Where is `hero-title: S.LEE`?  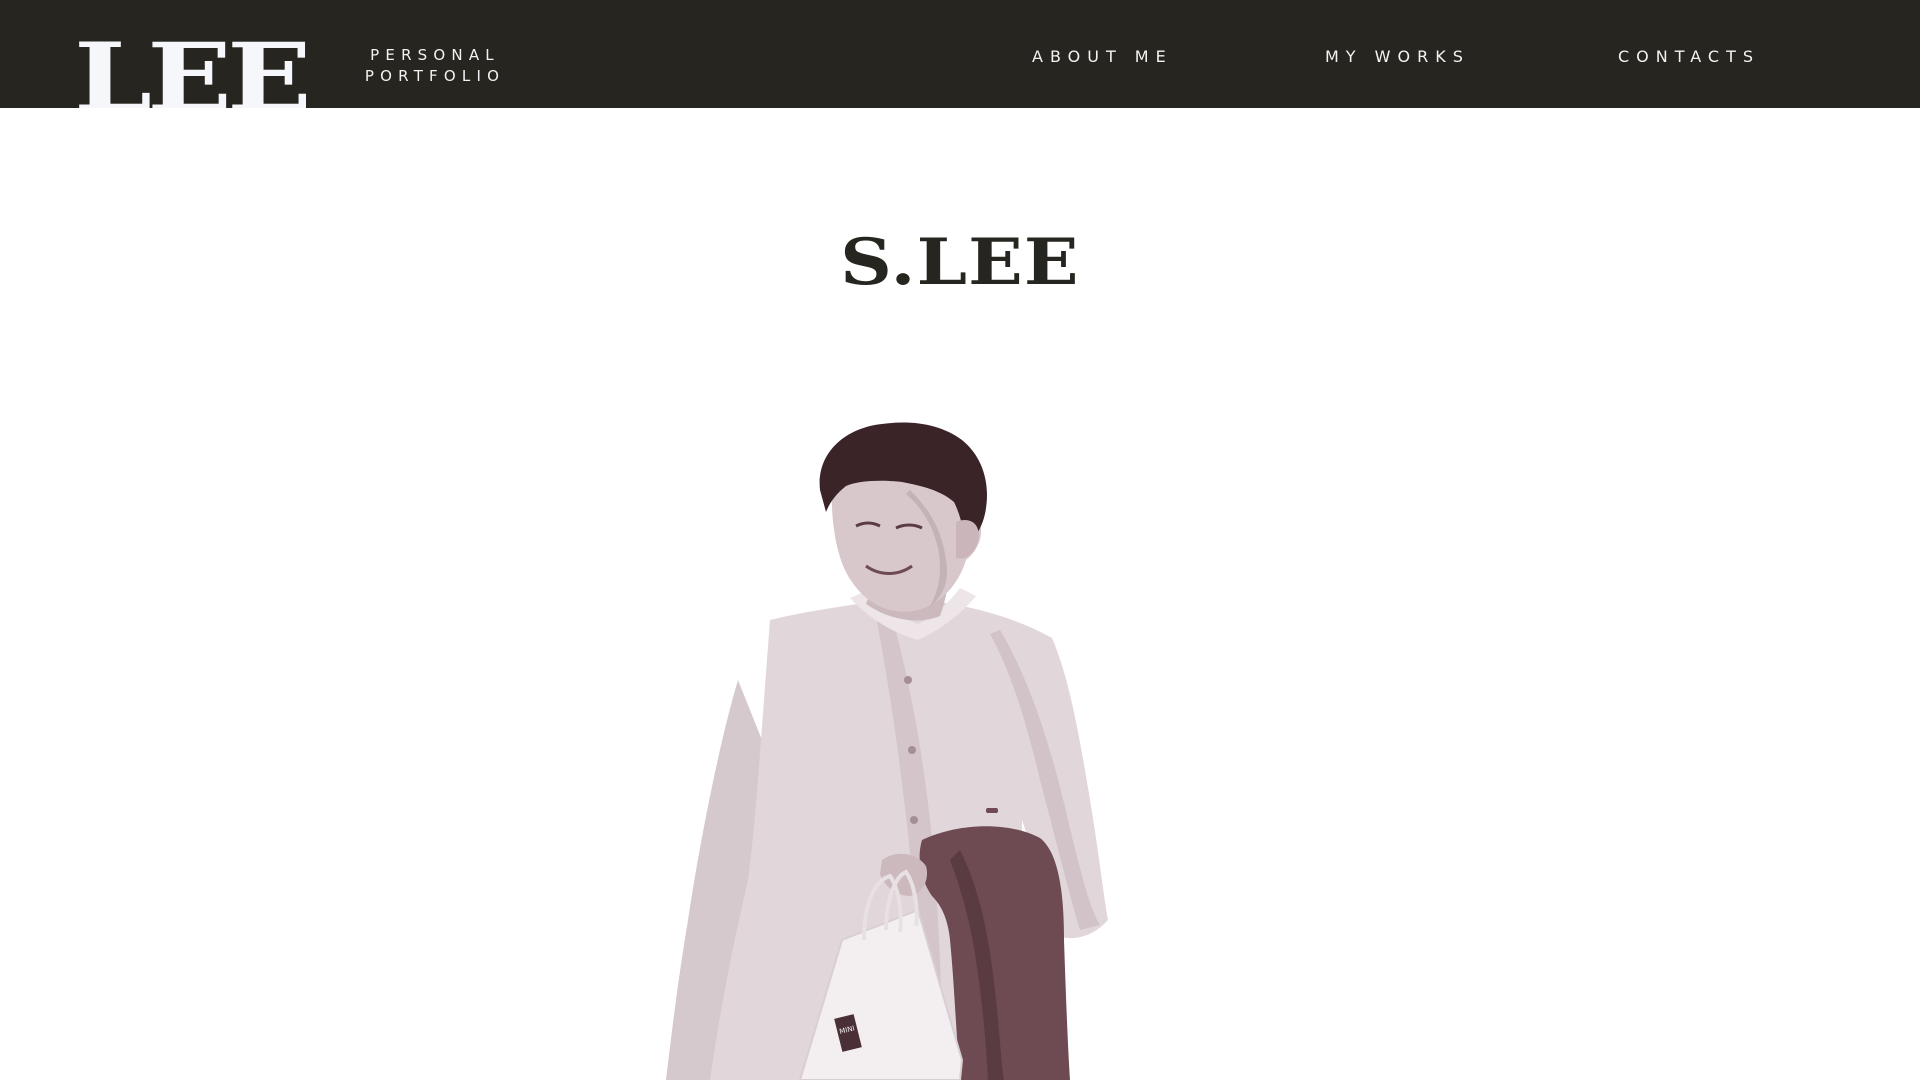 hero-title: S.LEE is located at coordinates (960, 263).